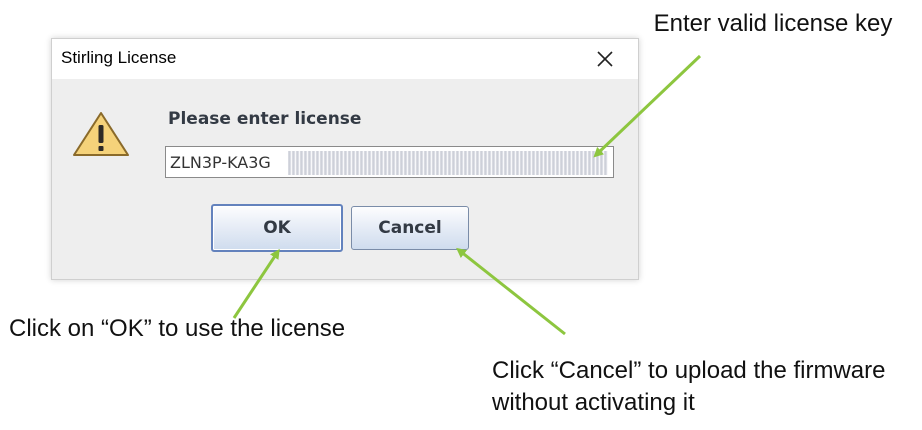 The image size is (922, 430). Describe the element at coordinates (773, 23) in the screenshot. I see `annotation-license-key: Enter valid license key` at that location.